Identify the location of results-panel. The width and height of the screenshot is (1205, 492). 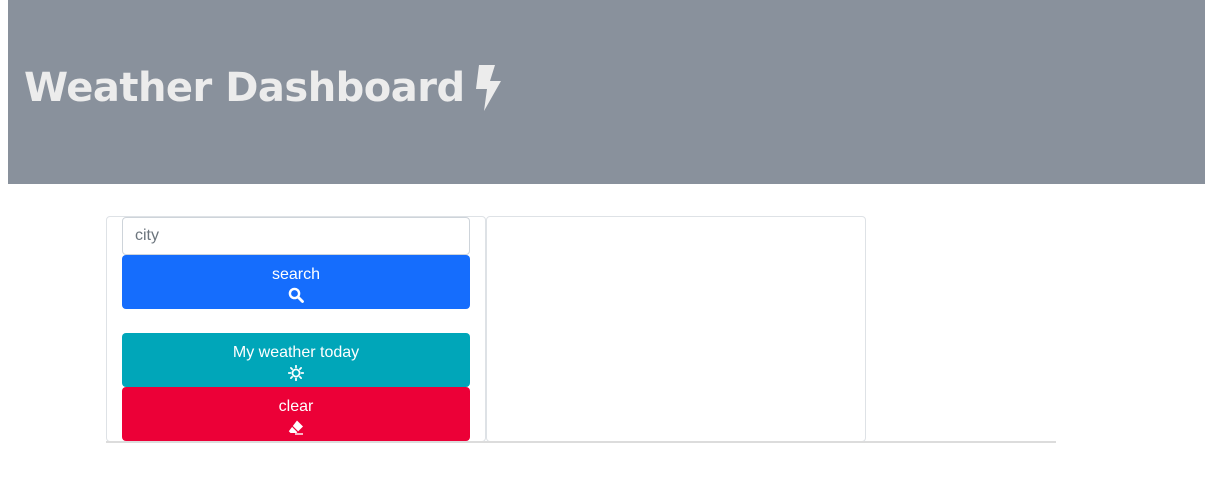
(676, 329).